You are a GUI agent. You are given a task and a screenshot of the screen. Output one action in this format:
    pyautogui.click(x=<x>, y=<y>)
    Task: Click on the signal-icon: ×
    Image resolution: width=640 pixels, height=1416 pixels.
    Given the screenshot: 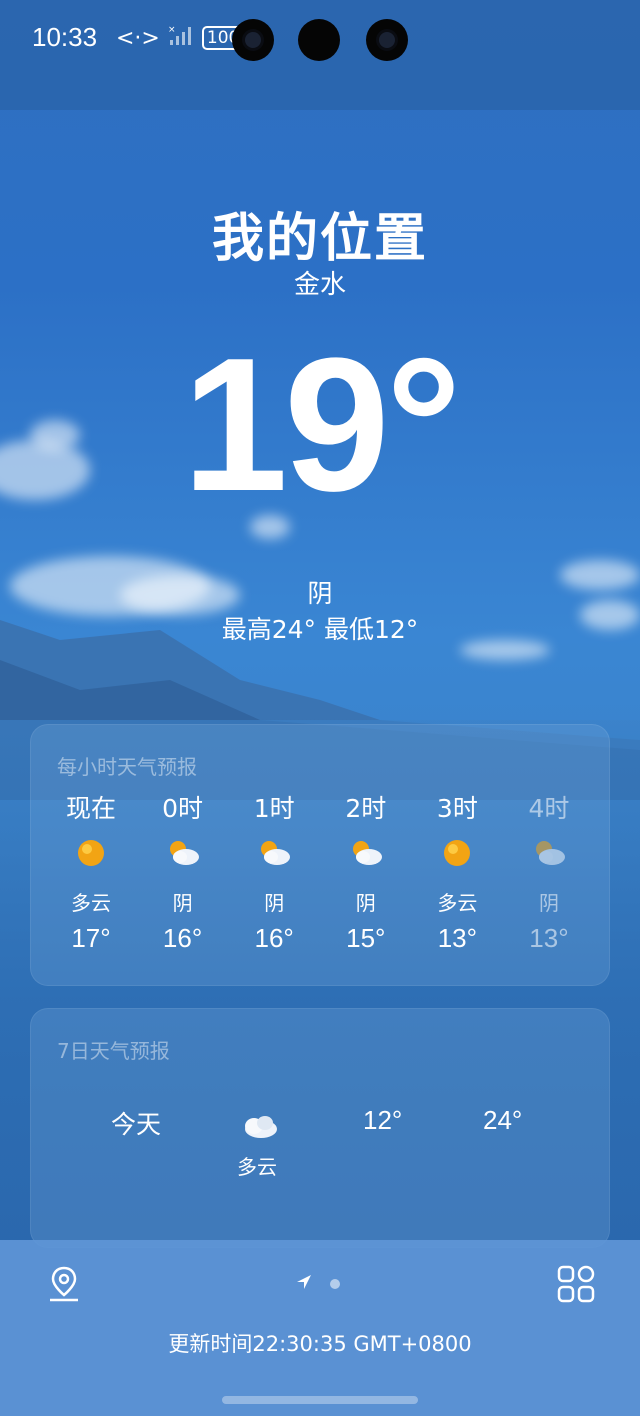 What is the action you would take?
    pyautogui.click(x=181, y=38)
    